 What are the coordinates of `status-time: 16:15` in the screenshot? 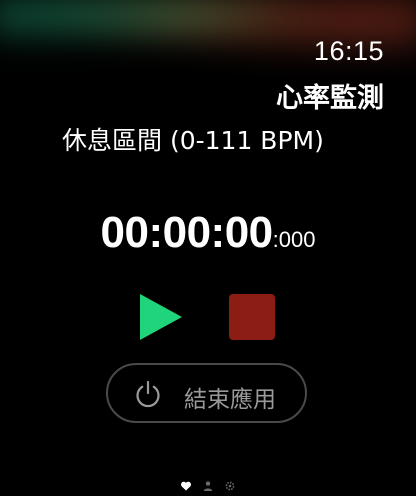 It's located at (348, 51).